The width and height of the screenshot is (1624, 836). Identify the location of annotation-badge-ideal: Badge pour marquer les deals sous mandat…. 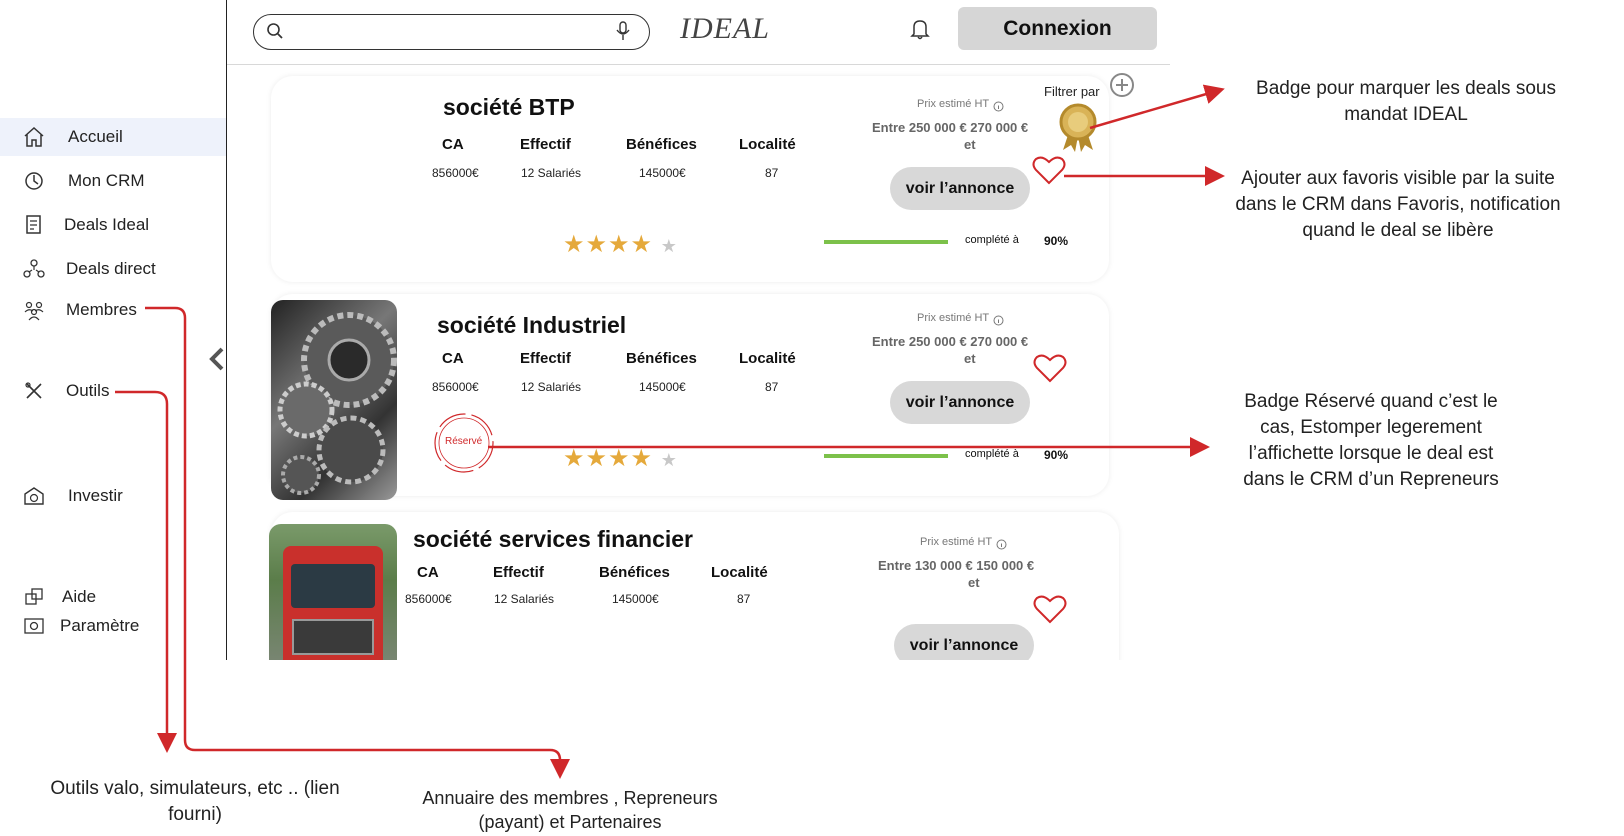
(1406, 101).